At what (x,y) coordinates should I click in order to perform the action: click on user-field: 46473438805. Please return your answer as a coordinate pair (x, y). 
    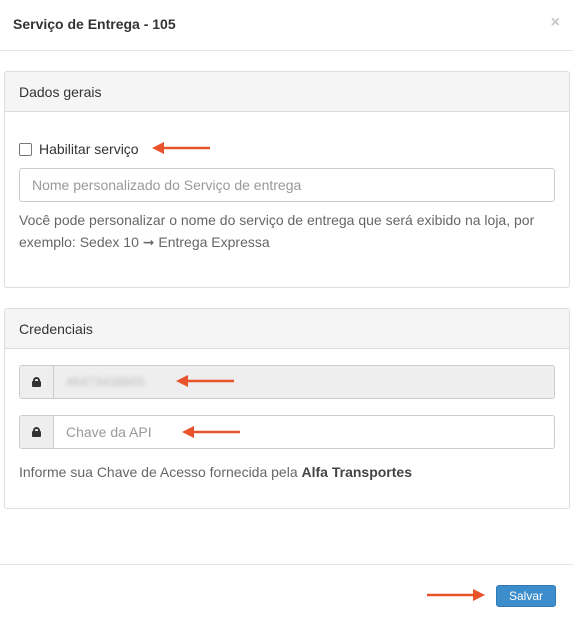
    Looking at the image, I should click on (304, 382).